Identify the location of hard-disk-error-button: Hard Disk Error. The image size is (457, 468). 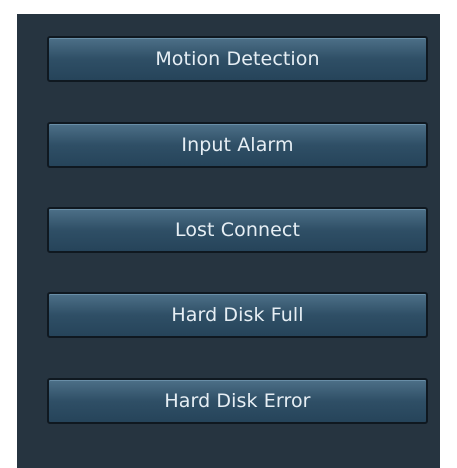
(237, 401).